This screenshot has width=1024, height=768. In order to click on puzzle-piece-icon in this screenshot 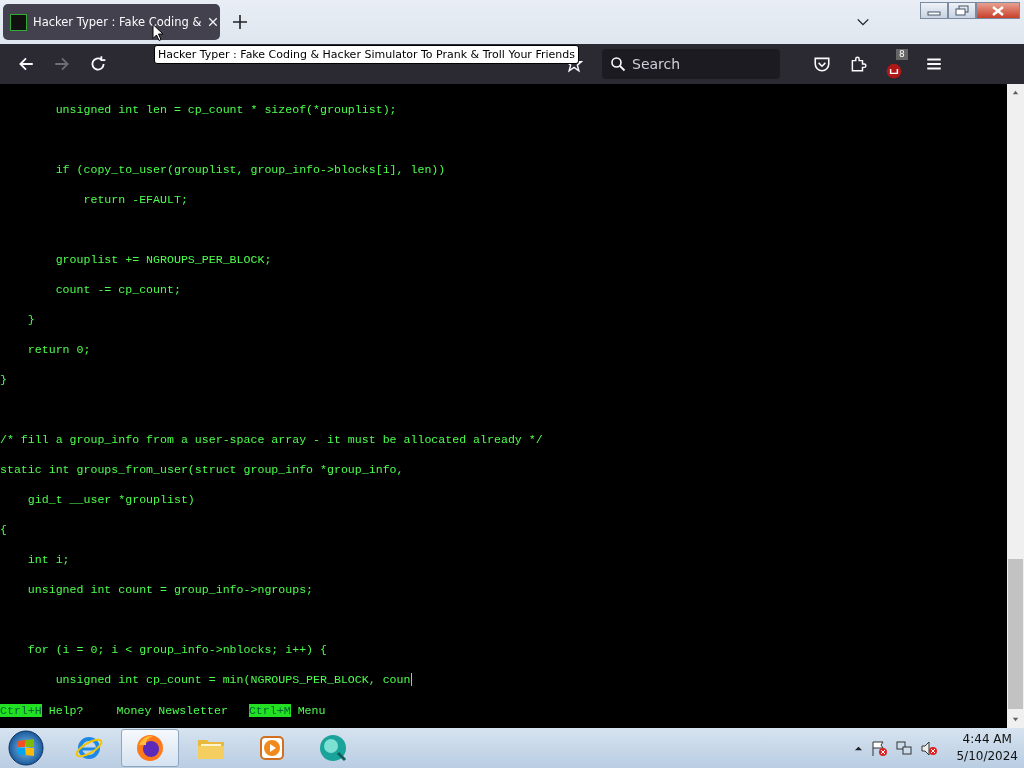, I will do `click(858, 64)`.